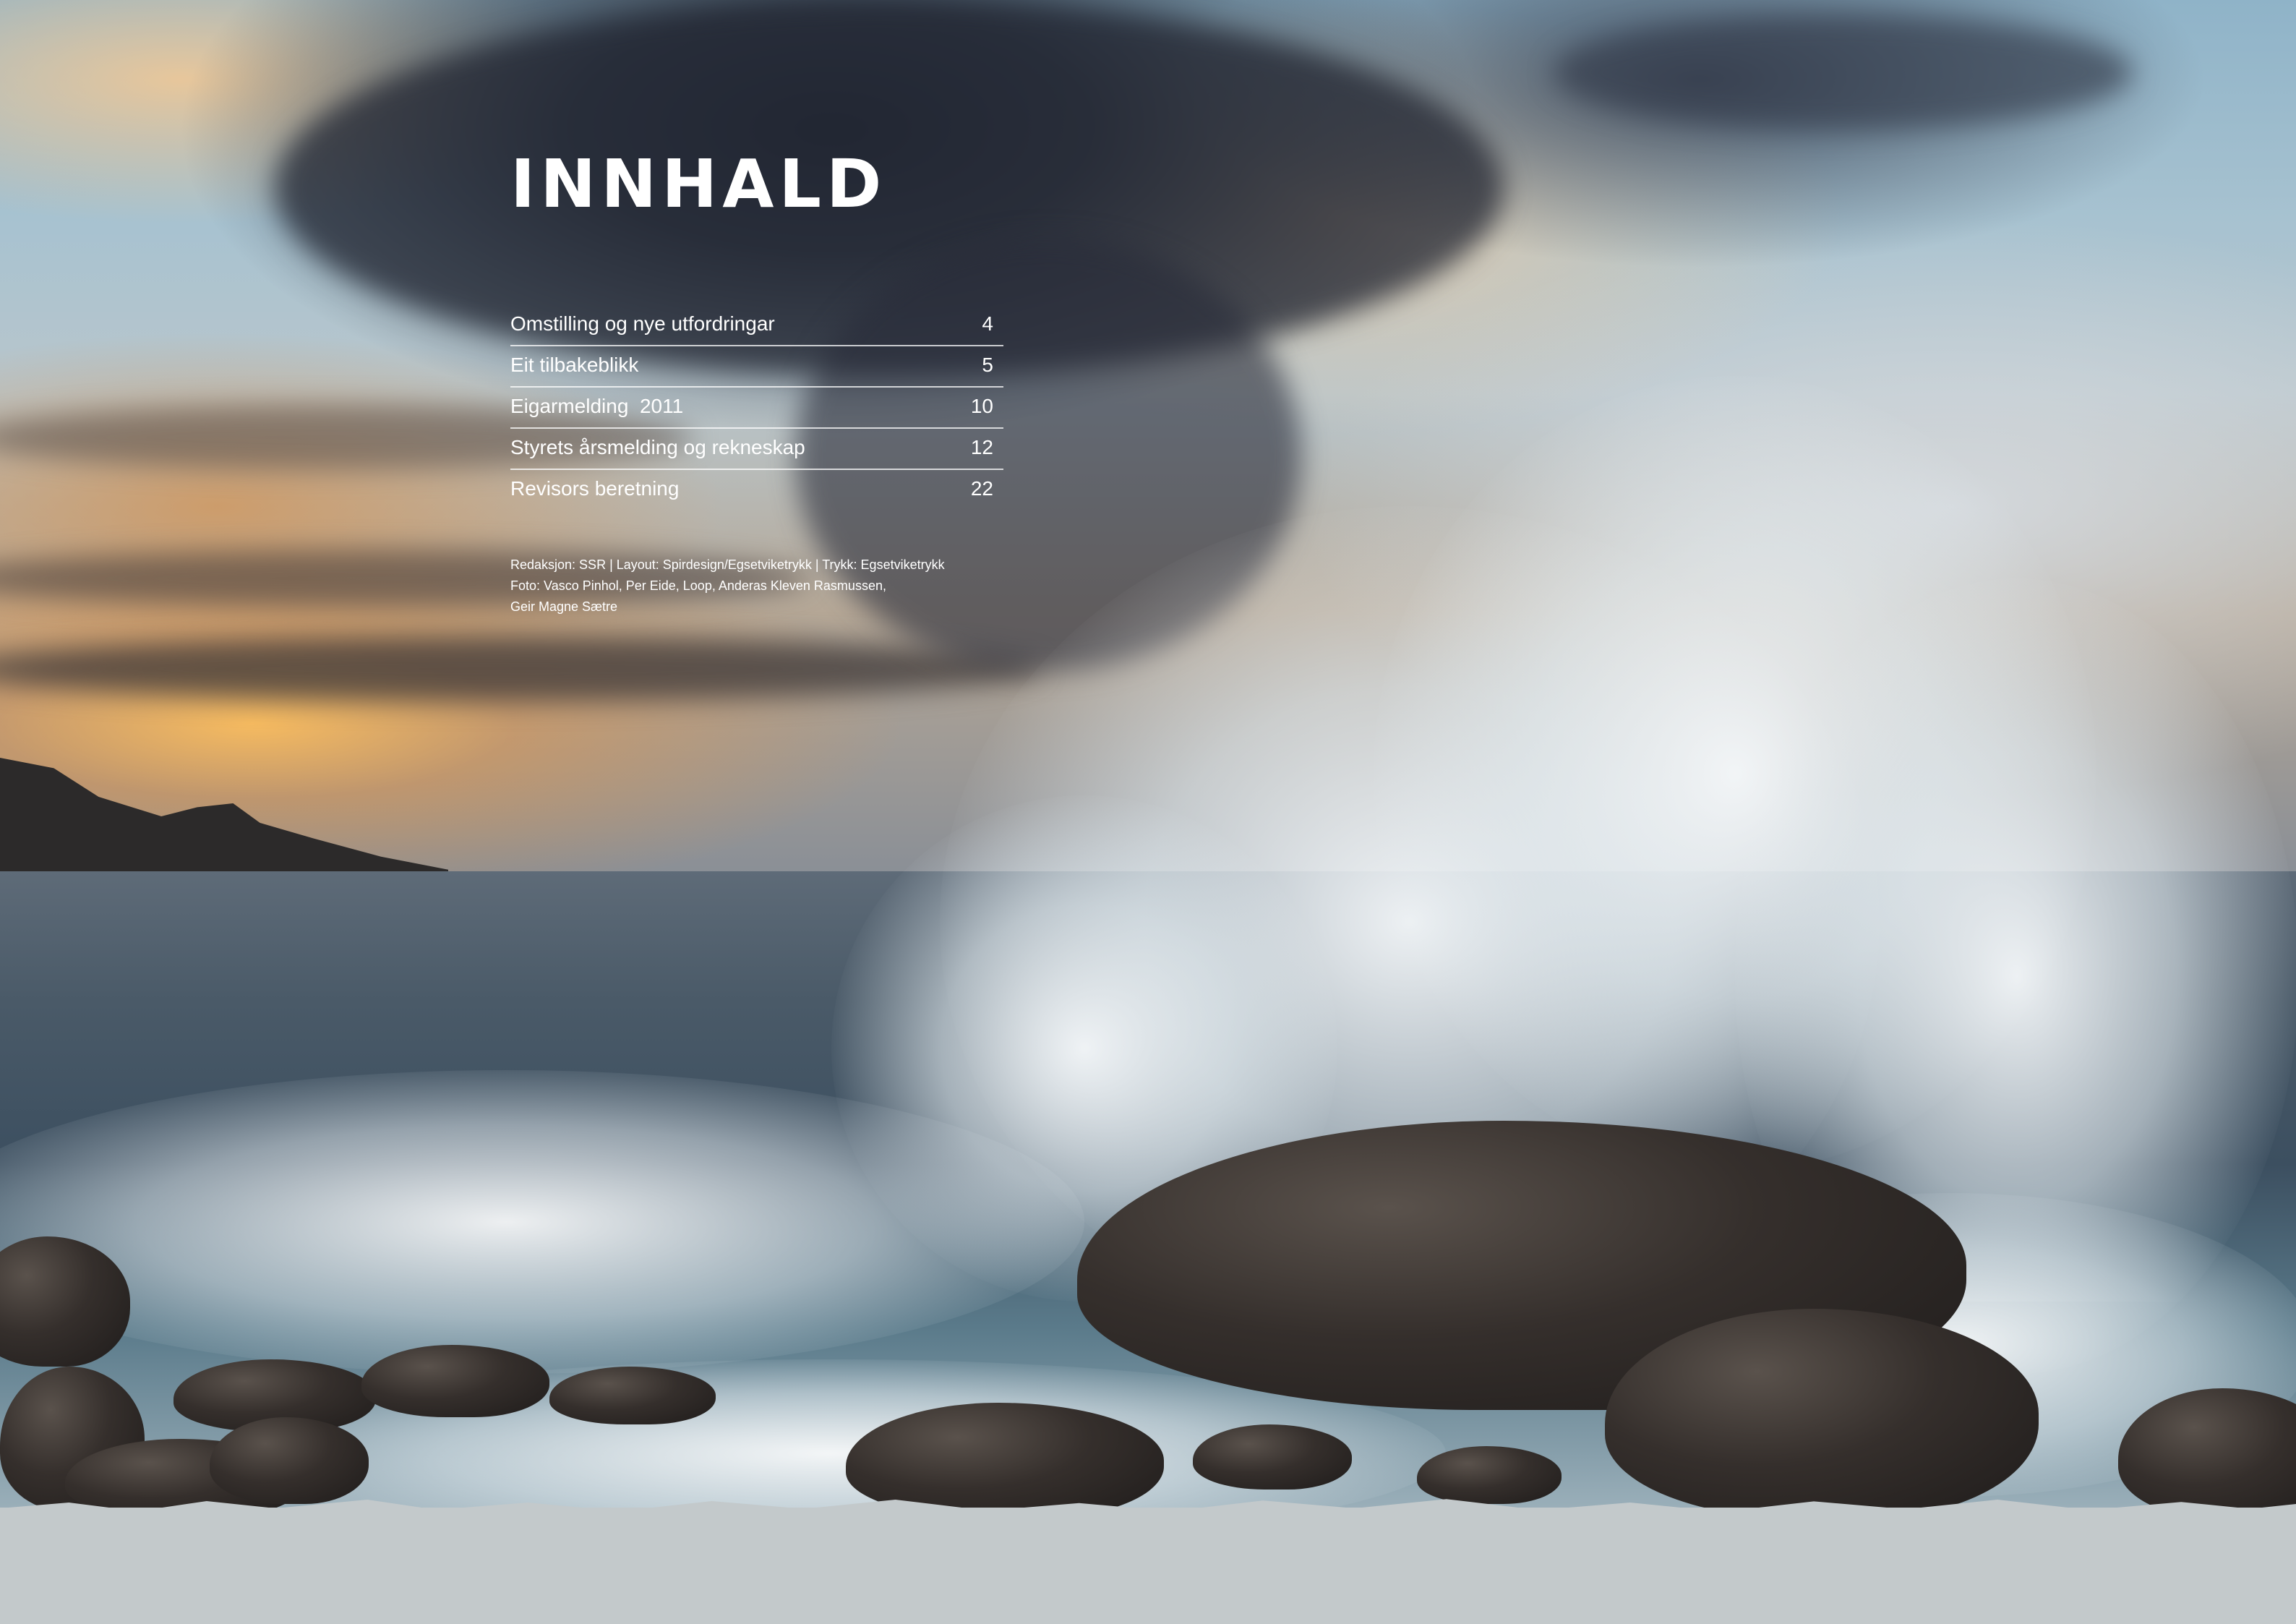 The image size is (2296, 1624). Describe the element at coordinates (1148, 1566) in the screenshot. I see `bottom-band` at that location.